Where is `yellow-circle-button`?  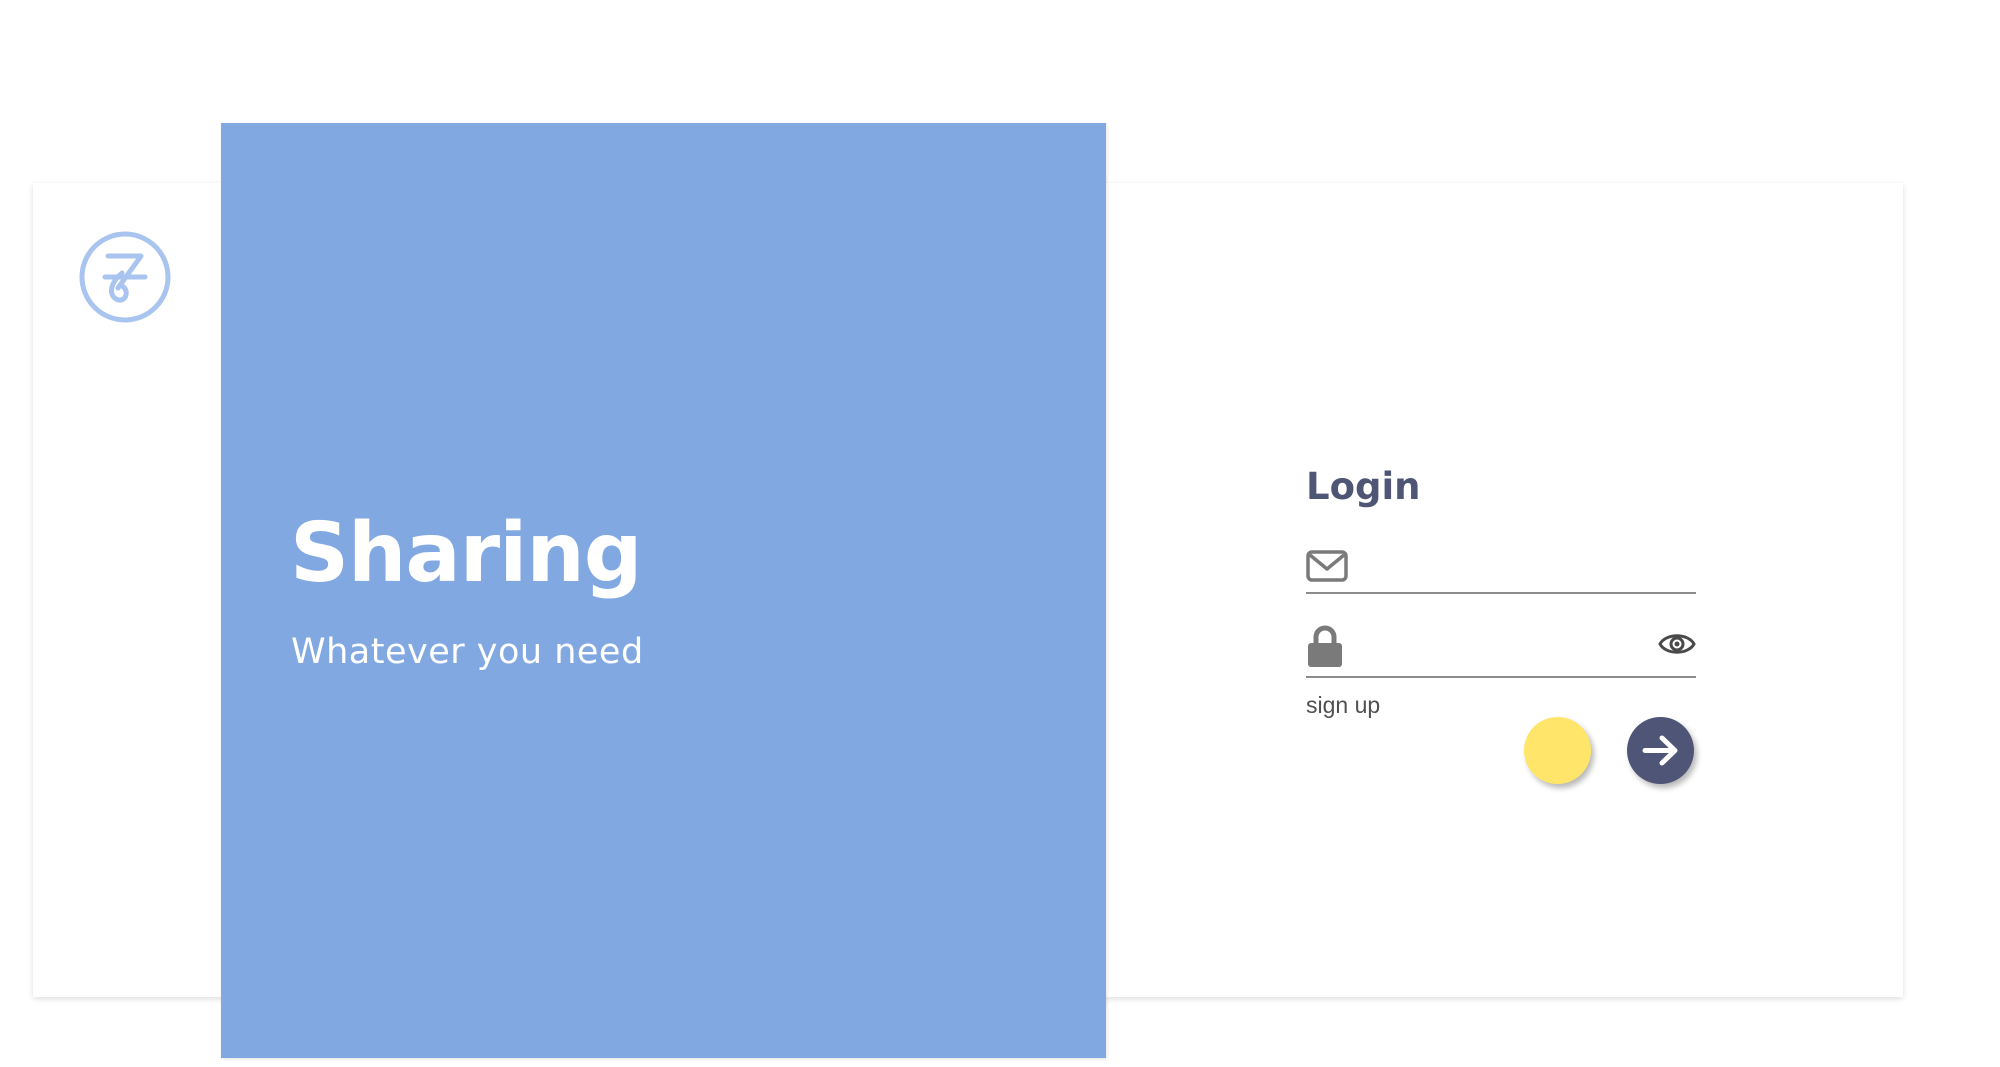
yellow-circle-button is located at coordinates (1557, 750).